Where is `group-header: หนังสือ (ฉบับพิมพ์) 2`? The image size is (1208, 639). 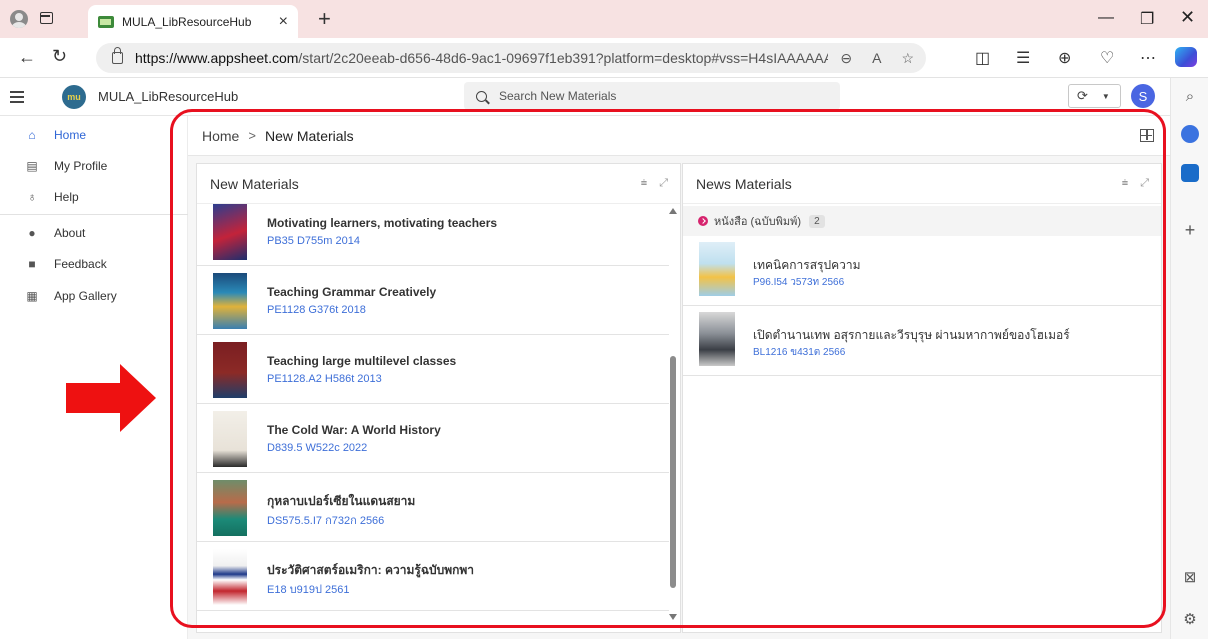 group-header: หนังสือ (ฉบับพิมพ์) 2 is located at coordinates (922, 221).